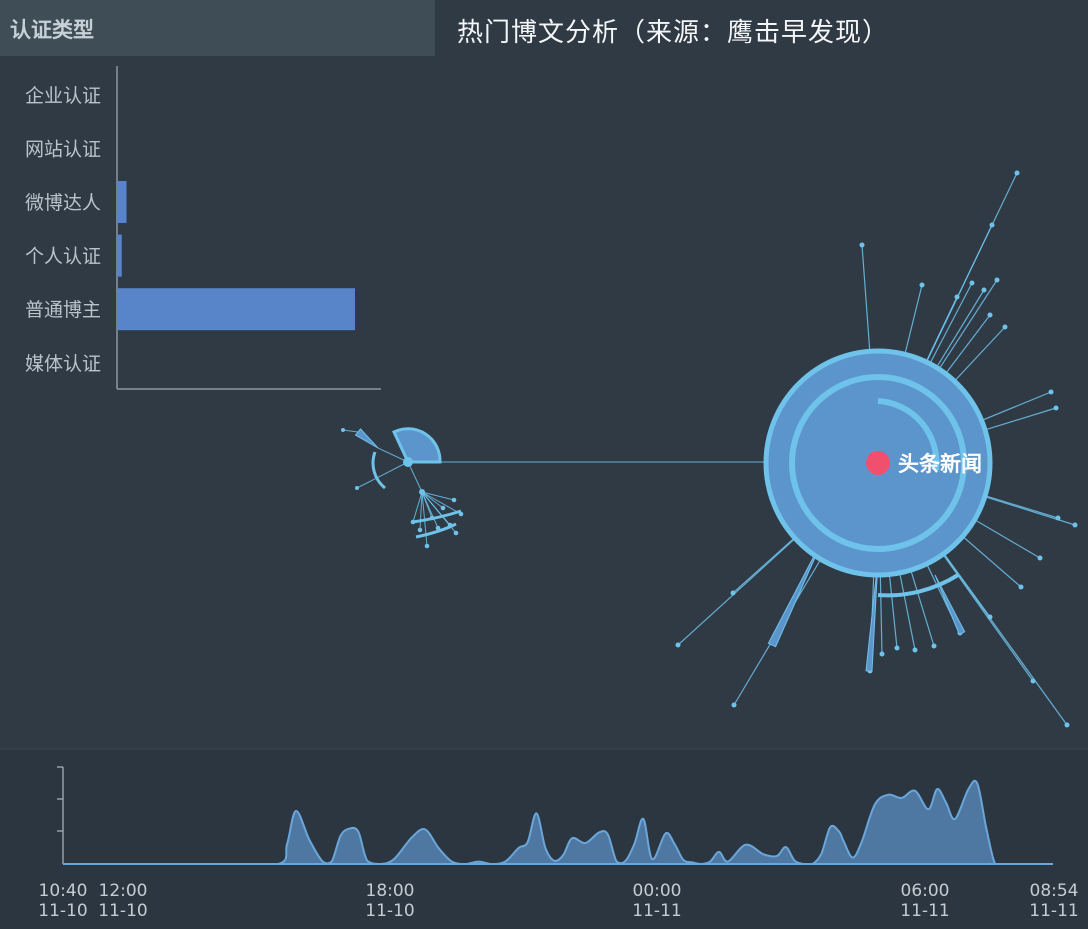  Describe the element at coordinates (123, 891) in the screenshot. I see `x-tick-label: 12:00` at that location.